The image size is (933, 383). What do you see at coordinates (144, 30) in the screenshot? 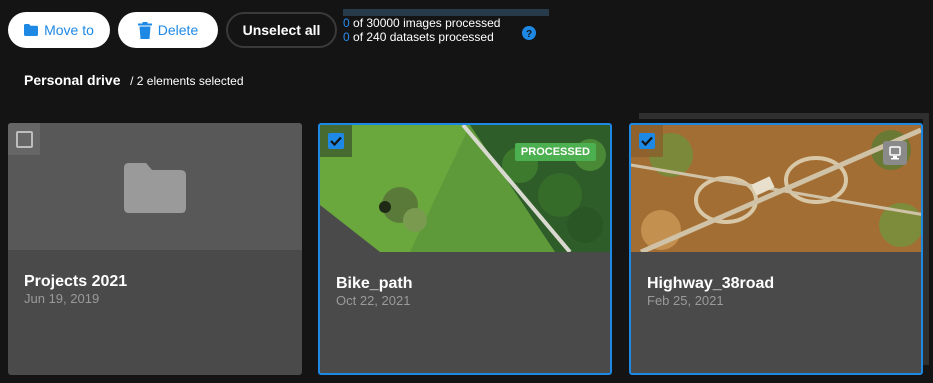
I see `trash-icon` at bounding box center [144, 30].